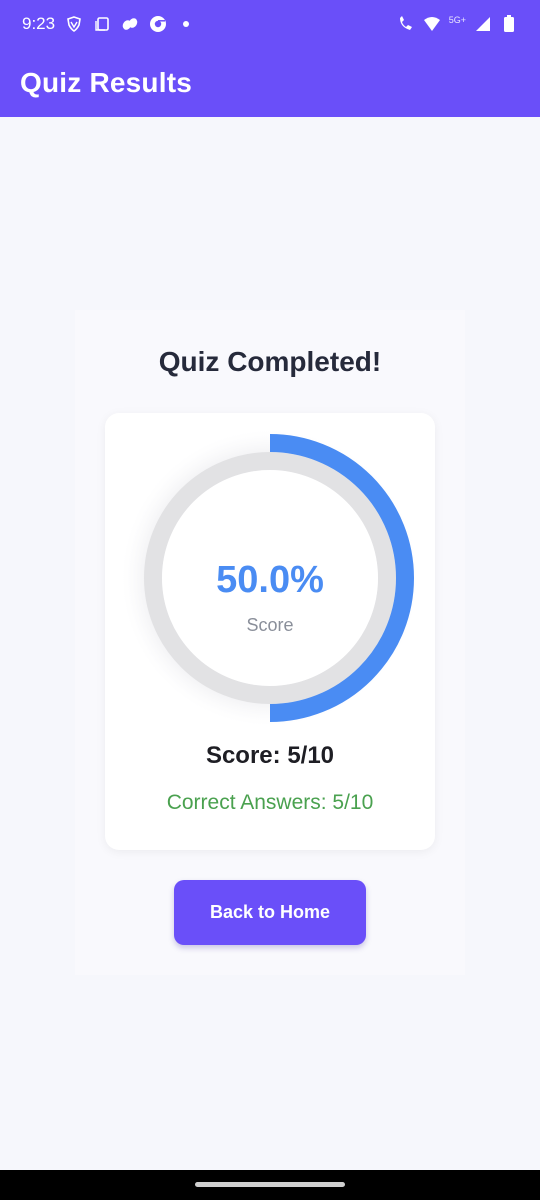 This screenshot has width=540, height=1200. What do you see at coordinates (509, 24) in the screenshot?
I see `battery-icon` at bounding box center [509, 24].